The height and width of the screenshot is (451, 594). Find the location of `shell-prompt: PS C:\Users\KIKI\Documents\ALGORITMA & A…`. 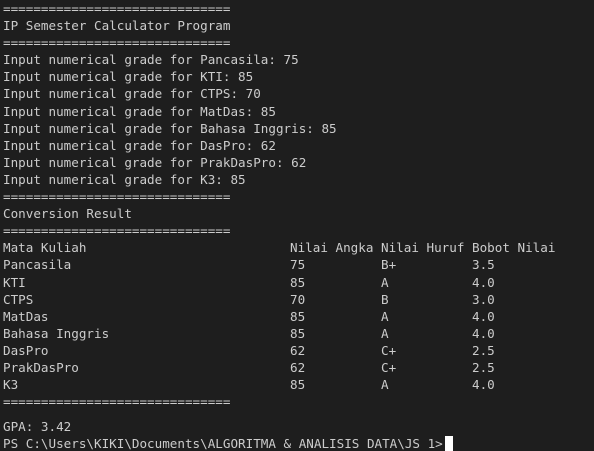

shell-prompt: PS C:\Users\KIKI\Documents\ALGORITMA & A… is located at coordinates (298, 443).